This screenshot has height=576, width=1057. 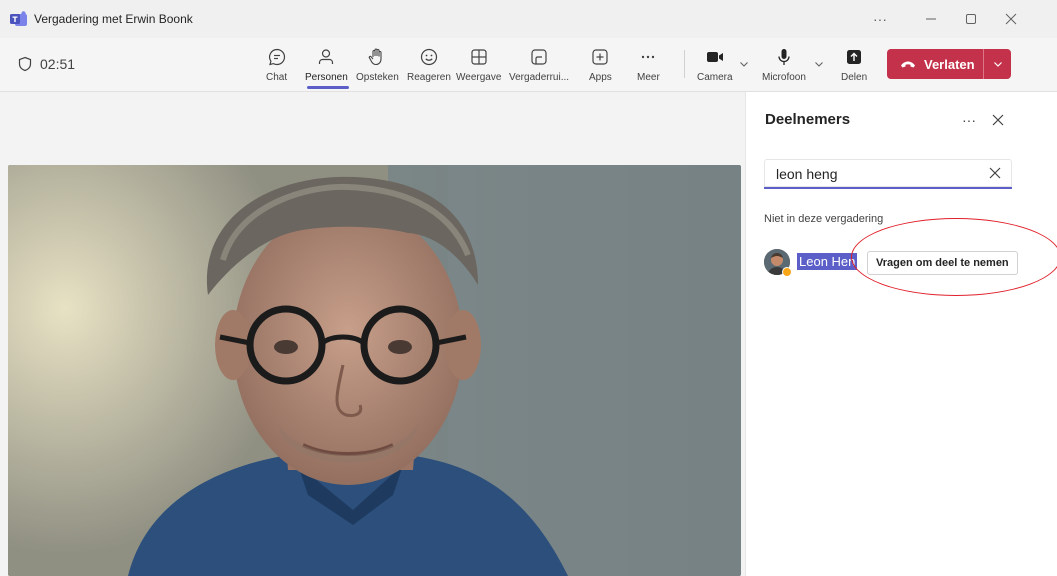 I want to click on leave-options-button, so click(x=997, y=64).